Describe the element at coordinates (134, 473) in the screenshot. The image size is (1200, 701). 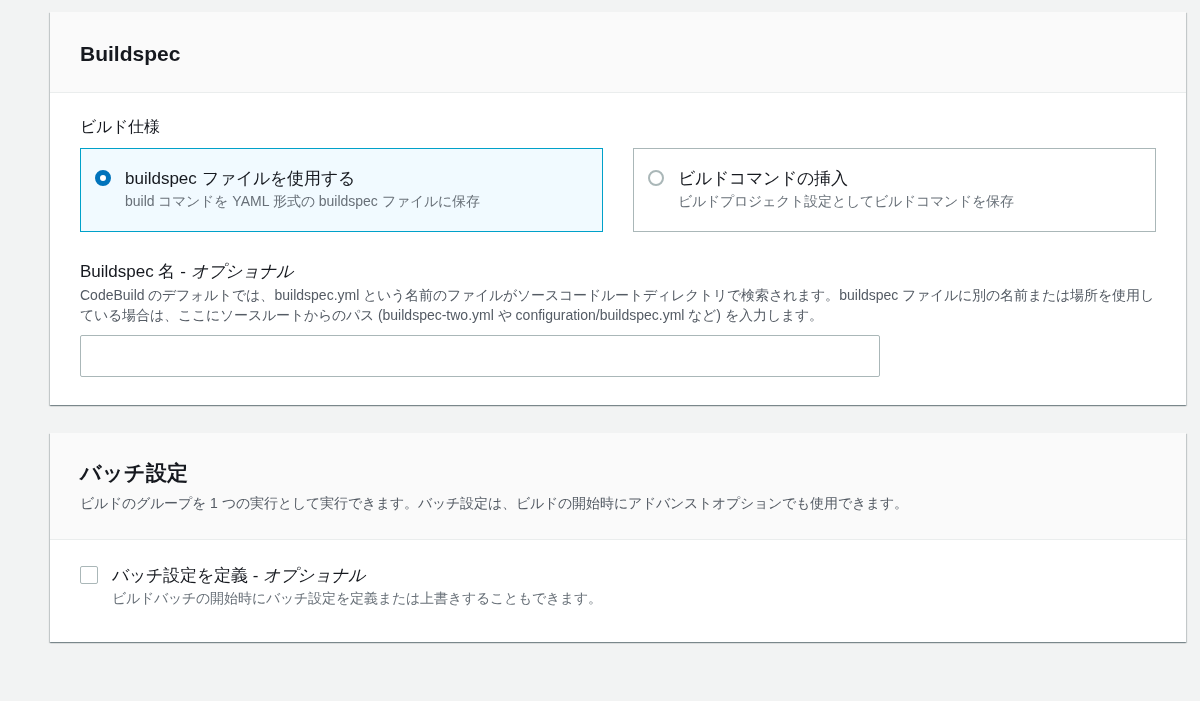
I see `panel-title: バッチ設定` at that location.